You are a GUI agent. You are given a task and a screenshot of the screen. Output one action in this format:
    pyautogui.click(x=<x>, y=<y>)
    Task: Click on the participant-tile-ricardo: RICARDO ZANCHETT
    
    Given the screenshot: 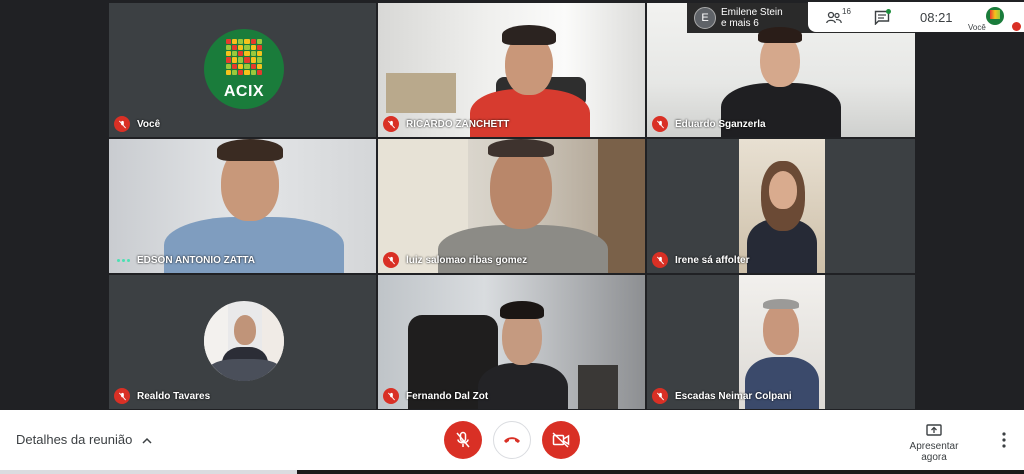 What is the action you would take?
    pyautogui.click(x=511, y=70)
    